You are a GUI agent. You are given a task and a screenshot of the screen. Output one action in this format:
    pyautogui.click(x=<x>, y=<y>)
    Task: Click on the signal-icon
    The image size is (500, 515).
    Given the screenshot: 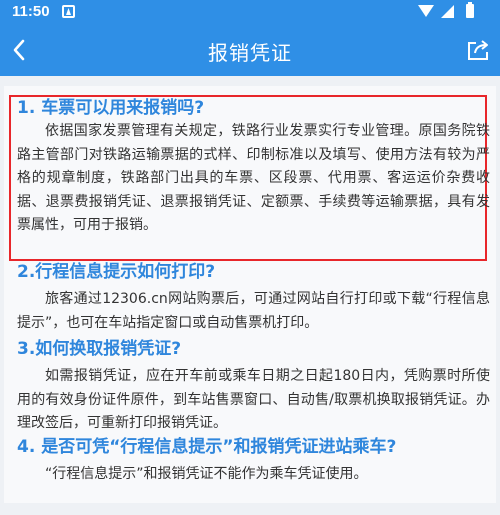 What is the action you would take?
    pyautogui.click(x=447, y=11)
    